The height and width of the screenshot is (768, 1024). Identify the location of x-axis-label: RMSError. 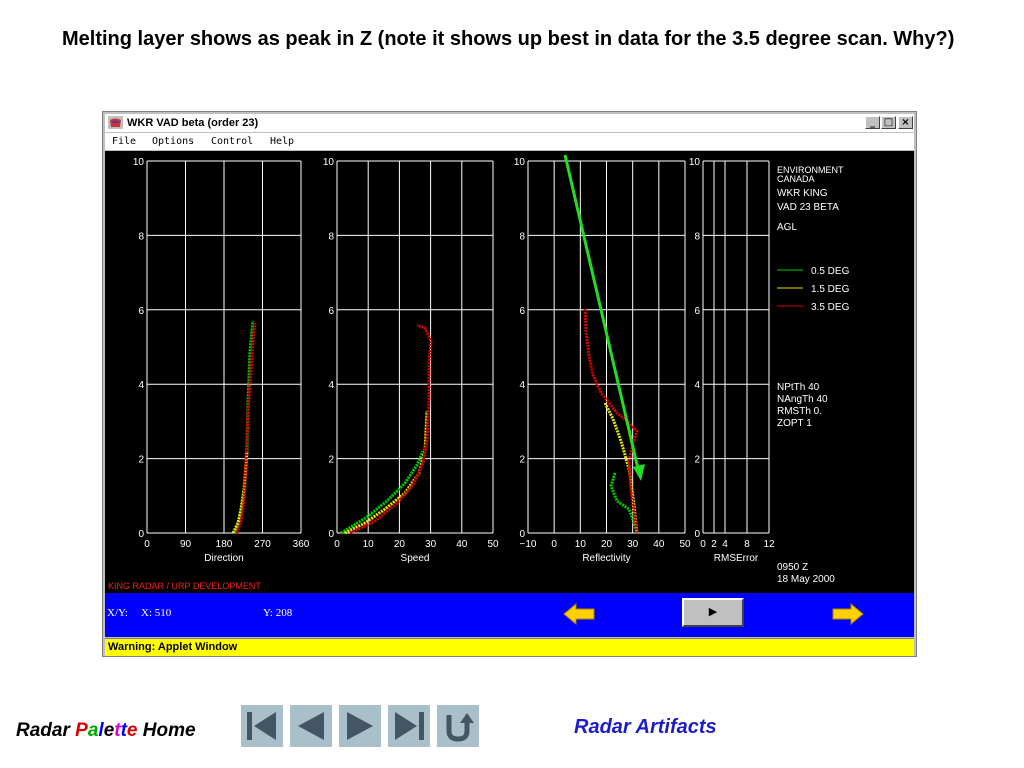
(736, 558).